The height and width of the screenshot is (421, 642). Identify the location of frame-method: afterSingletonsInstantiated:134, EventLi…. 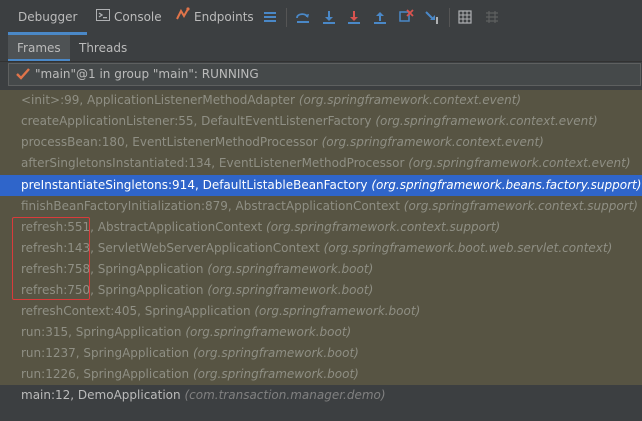
(213, 163).